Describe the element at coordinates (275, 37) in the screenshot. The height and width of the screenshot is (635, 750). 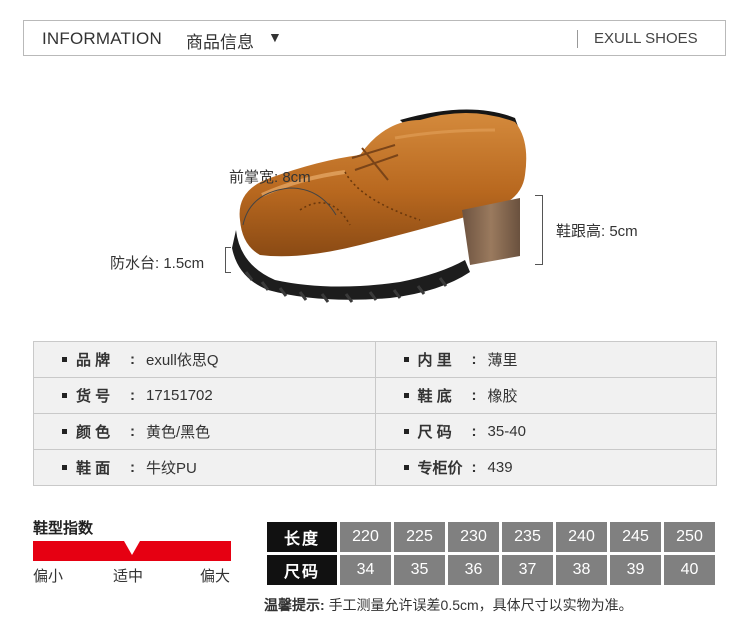
I see `dropdown-arrow-icon: ▼` at that location.